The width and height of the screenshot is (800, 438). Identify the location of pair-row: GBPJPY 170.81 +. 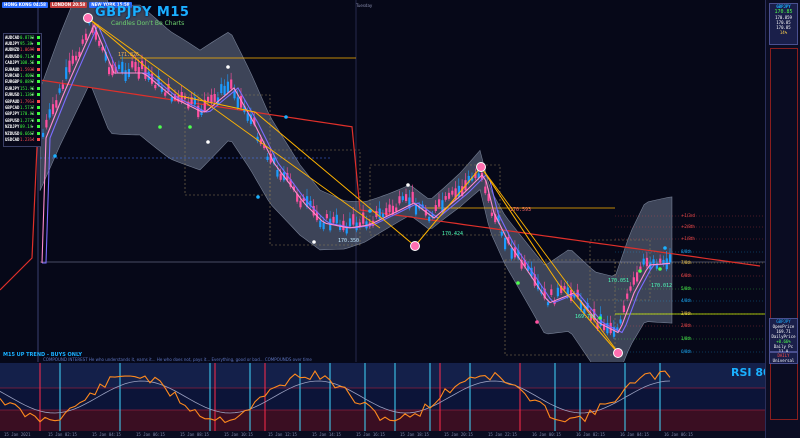
(22, 114).